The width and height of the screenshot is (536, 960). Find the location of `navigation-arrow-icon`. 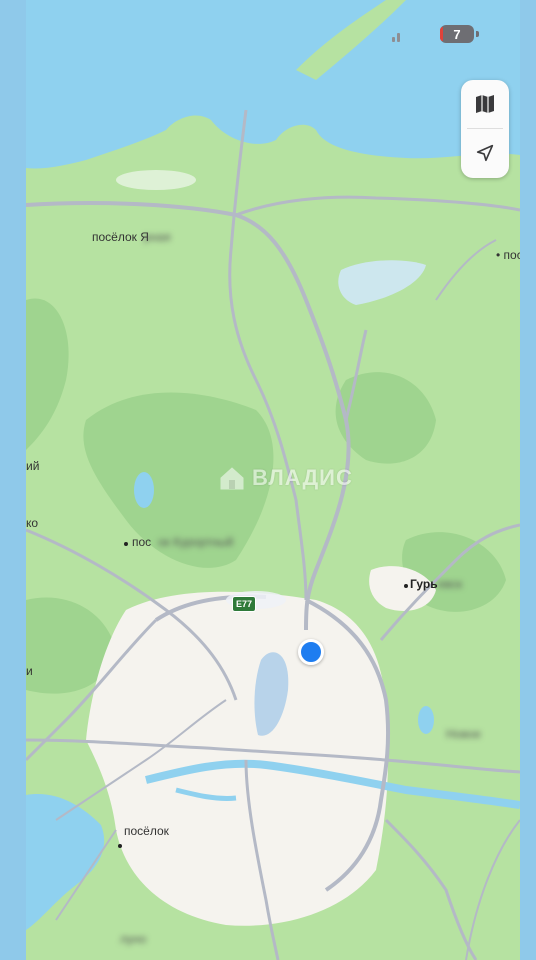

navigation-arrow-icon is located at coordinates (485, 153).